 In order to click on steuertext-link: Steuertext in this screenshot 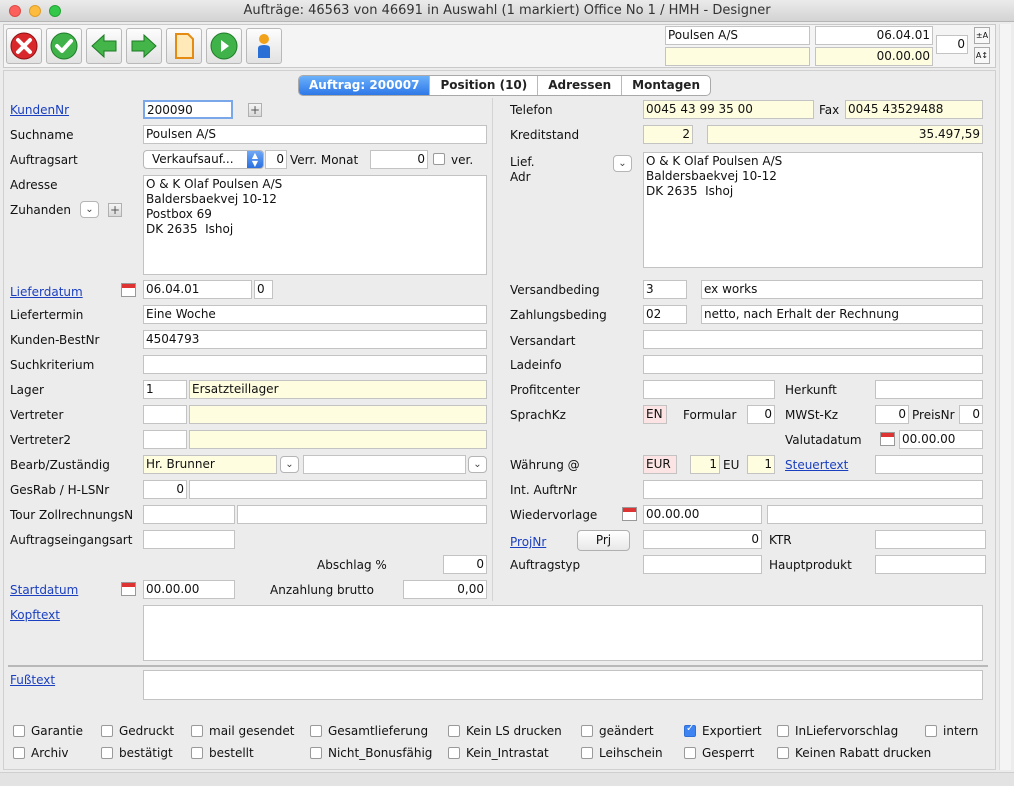, I will do `click(816, 465)`.